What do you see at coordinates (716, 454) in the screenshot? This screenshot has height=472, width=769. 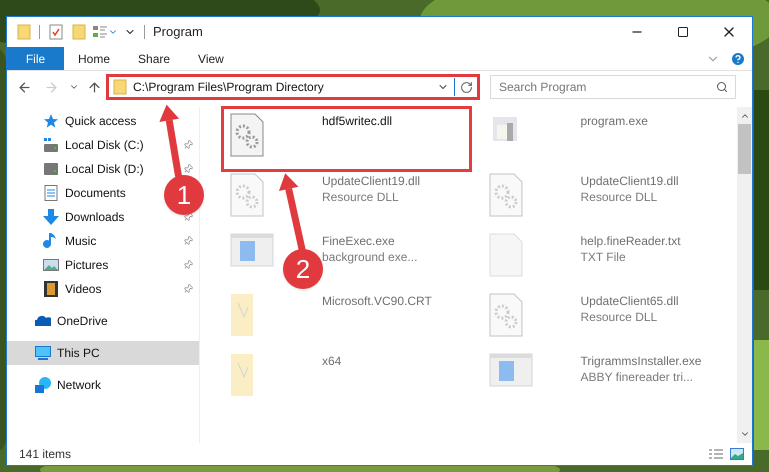 I see `details-view-icon` at bounding box center [716, 454].